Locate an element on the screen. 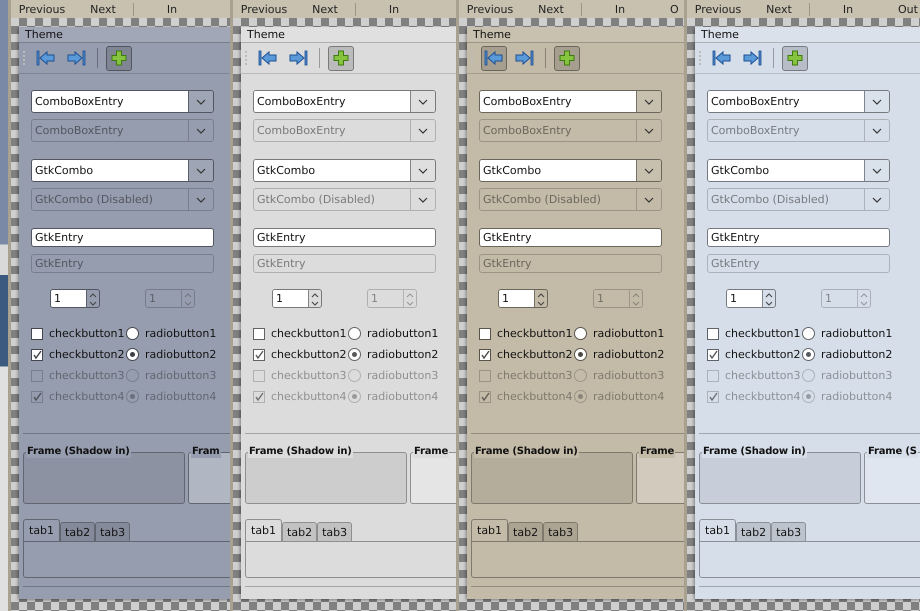 This screenshot has width=920, height=611. radio-label: radiobutton4 is located at coordinates (856, 396).